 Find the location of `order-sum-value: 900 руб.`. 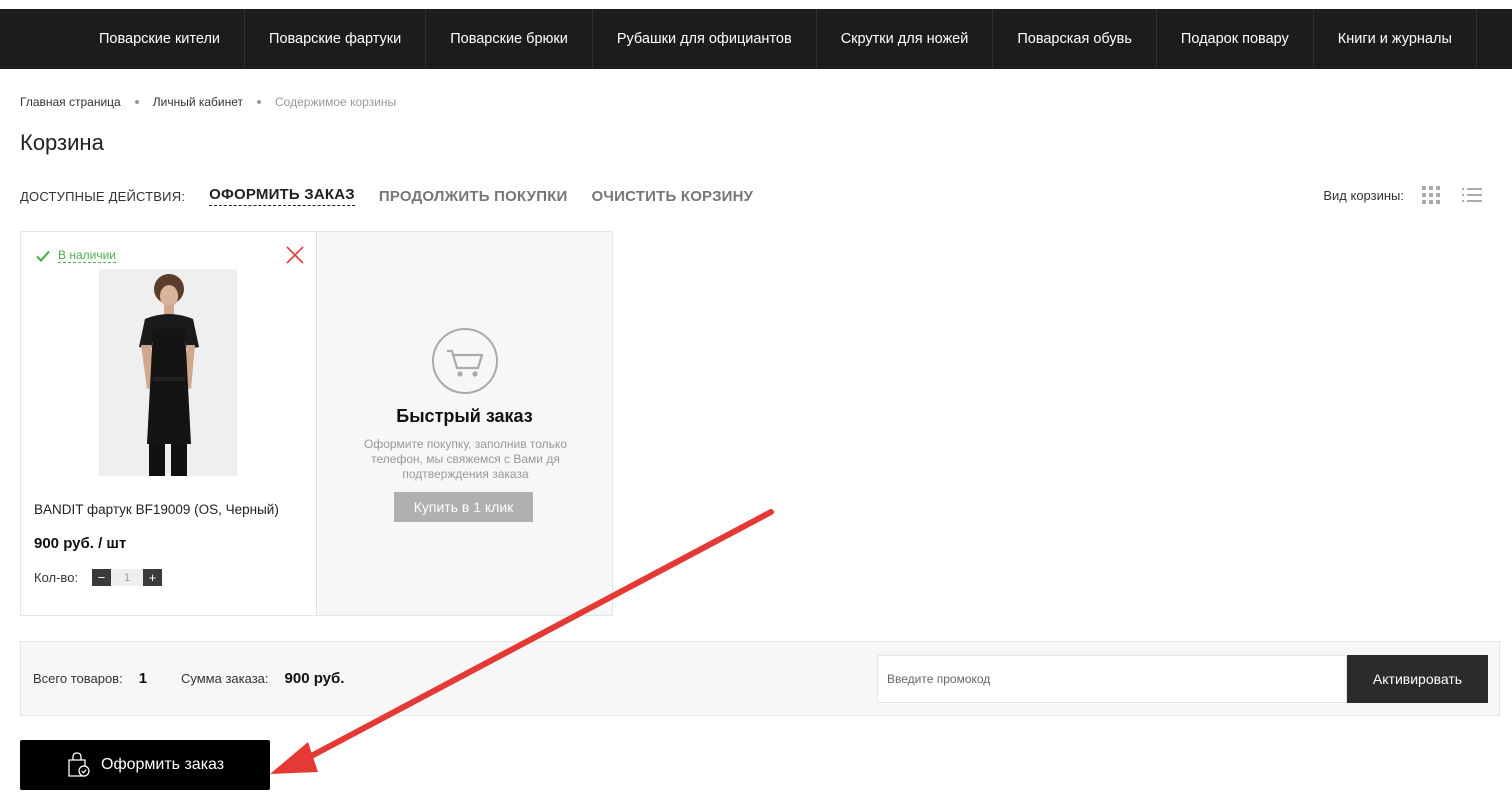

order-sum-value: 900 руб. is located at coordinates (314, 678).